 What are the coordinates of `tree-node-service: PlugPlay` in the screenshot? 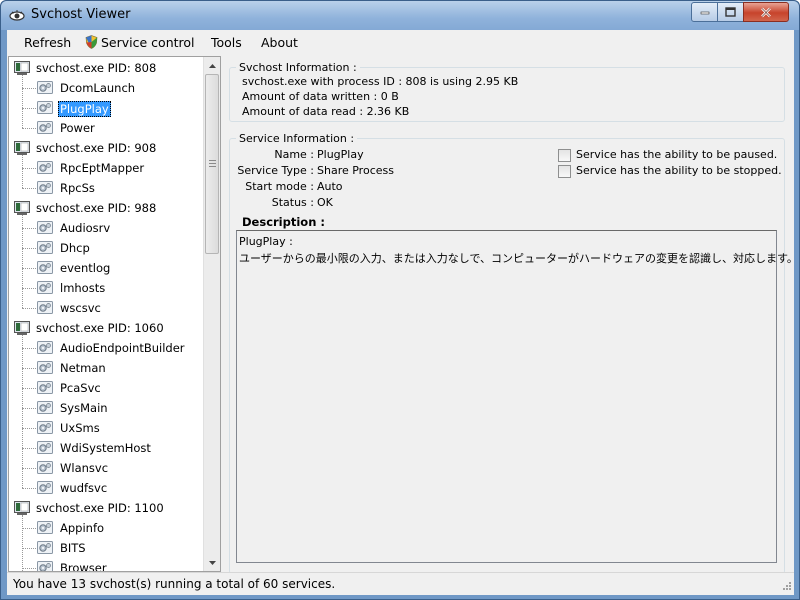 It's located at (106, 108).